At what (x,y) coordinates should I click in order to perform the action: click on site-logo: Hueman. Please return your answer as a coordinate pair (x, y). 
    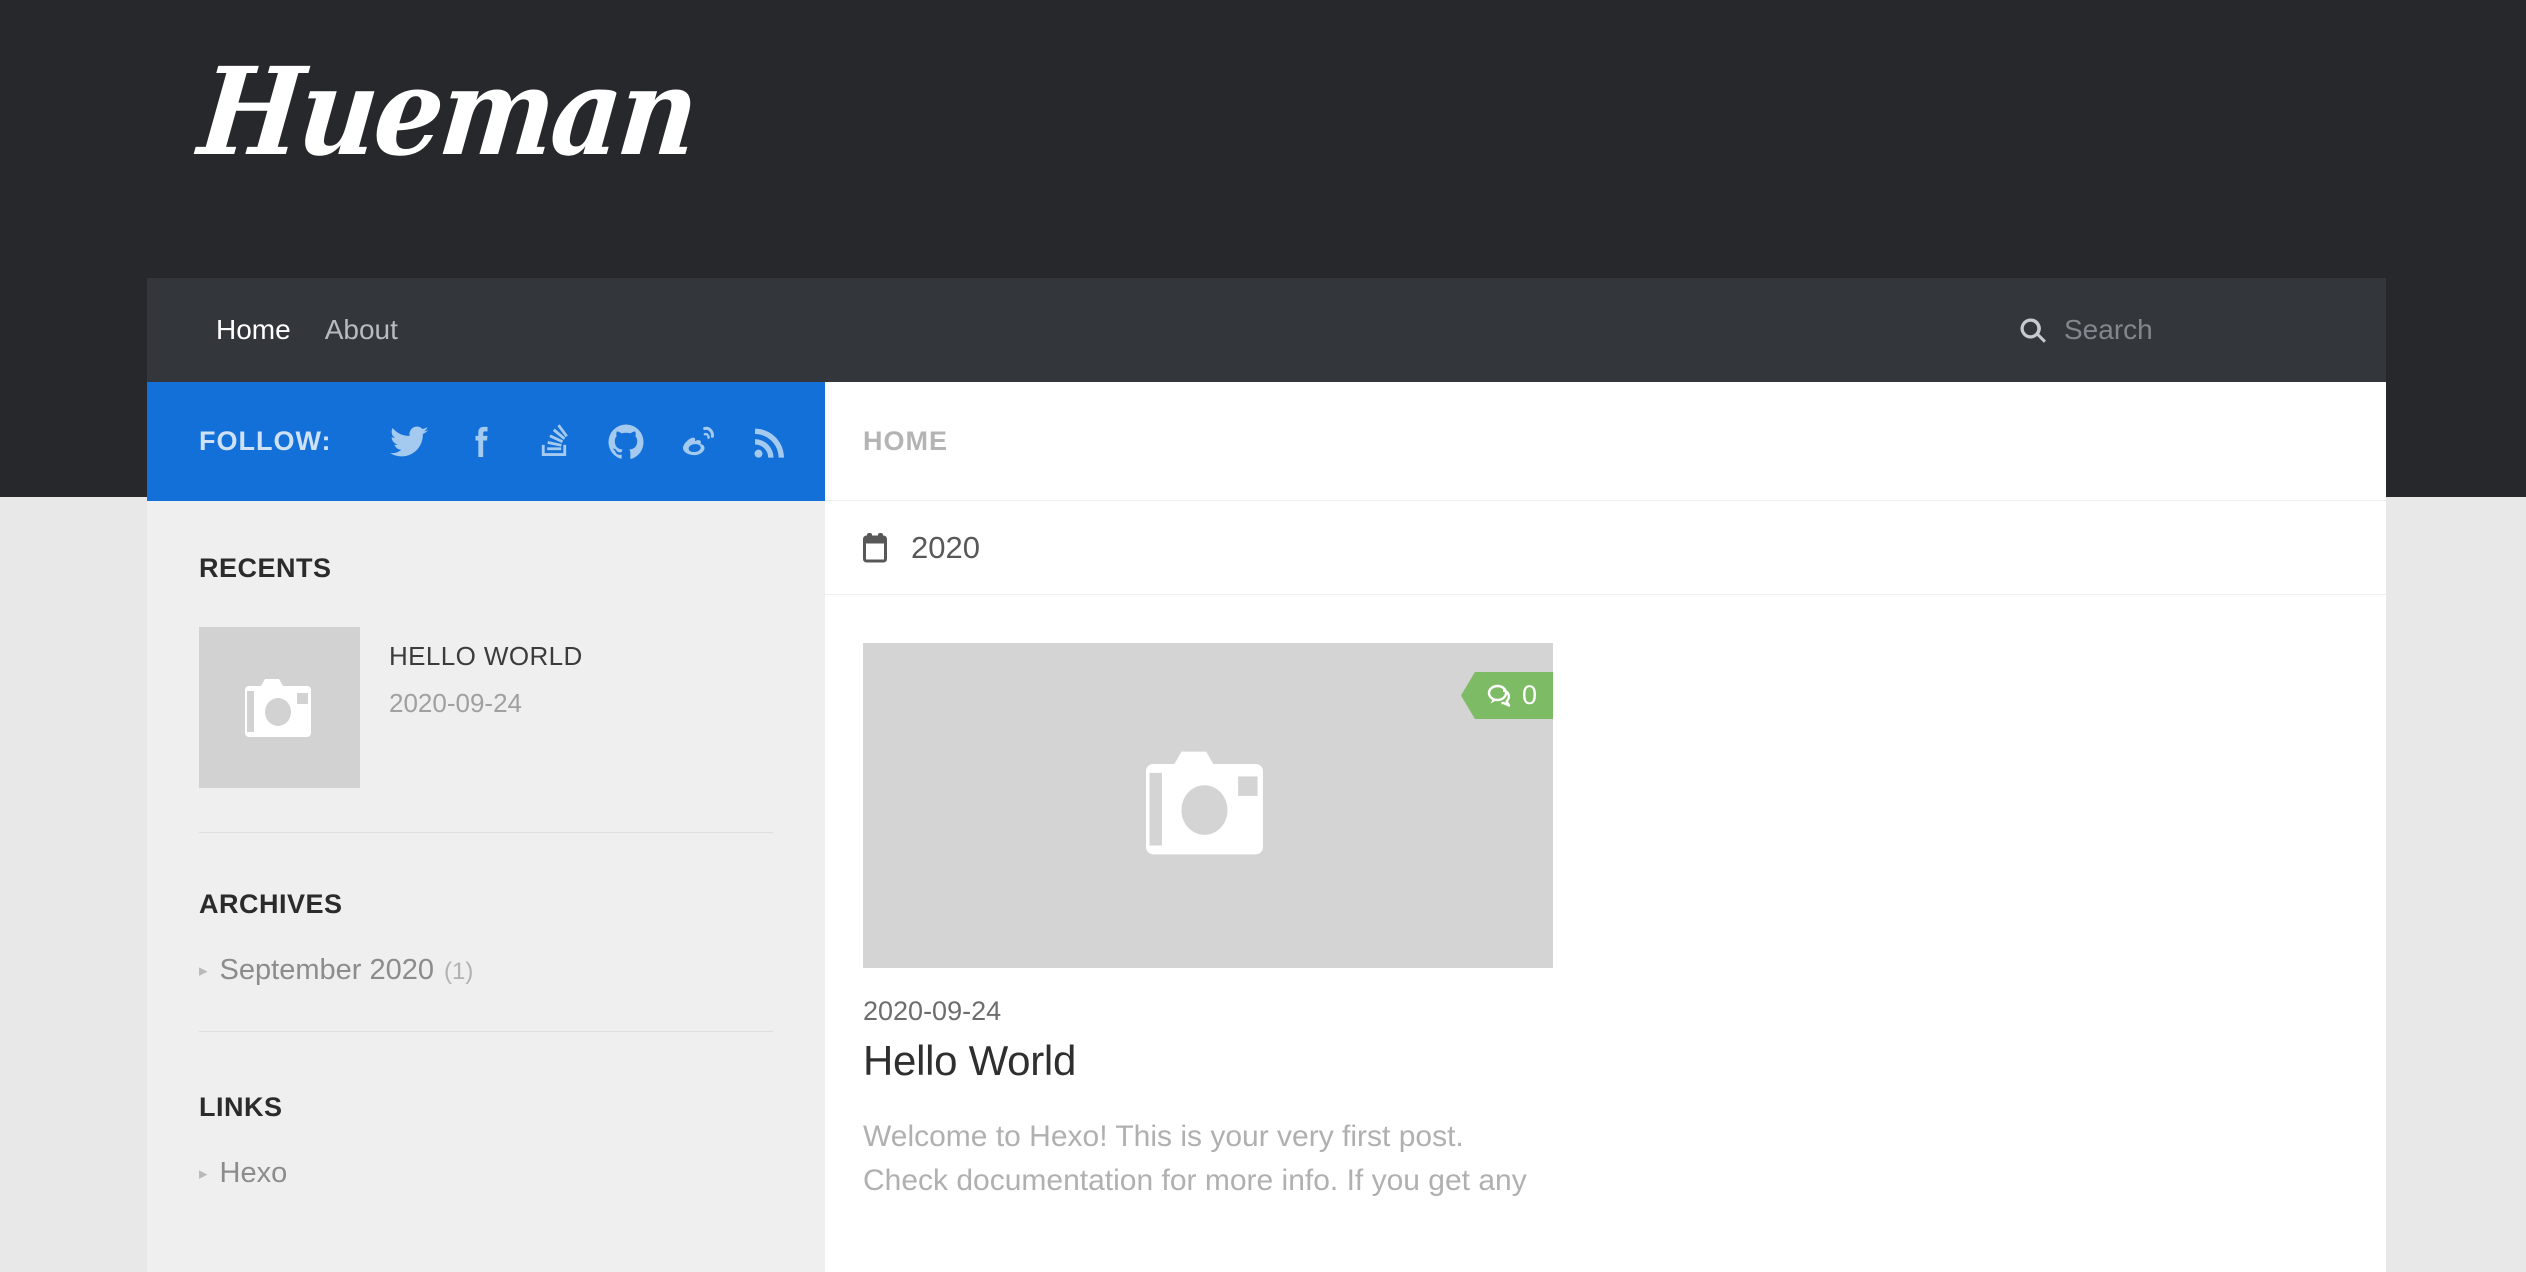
    Looking at the image, I should click on (447, 112).